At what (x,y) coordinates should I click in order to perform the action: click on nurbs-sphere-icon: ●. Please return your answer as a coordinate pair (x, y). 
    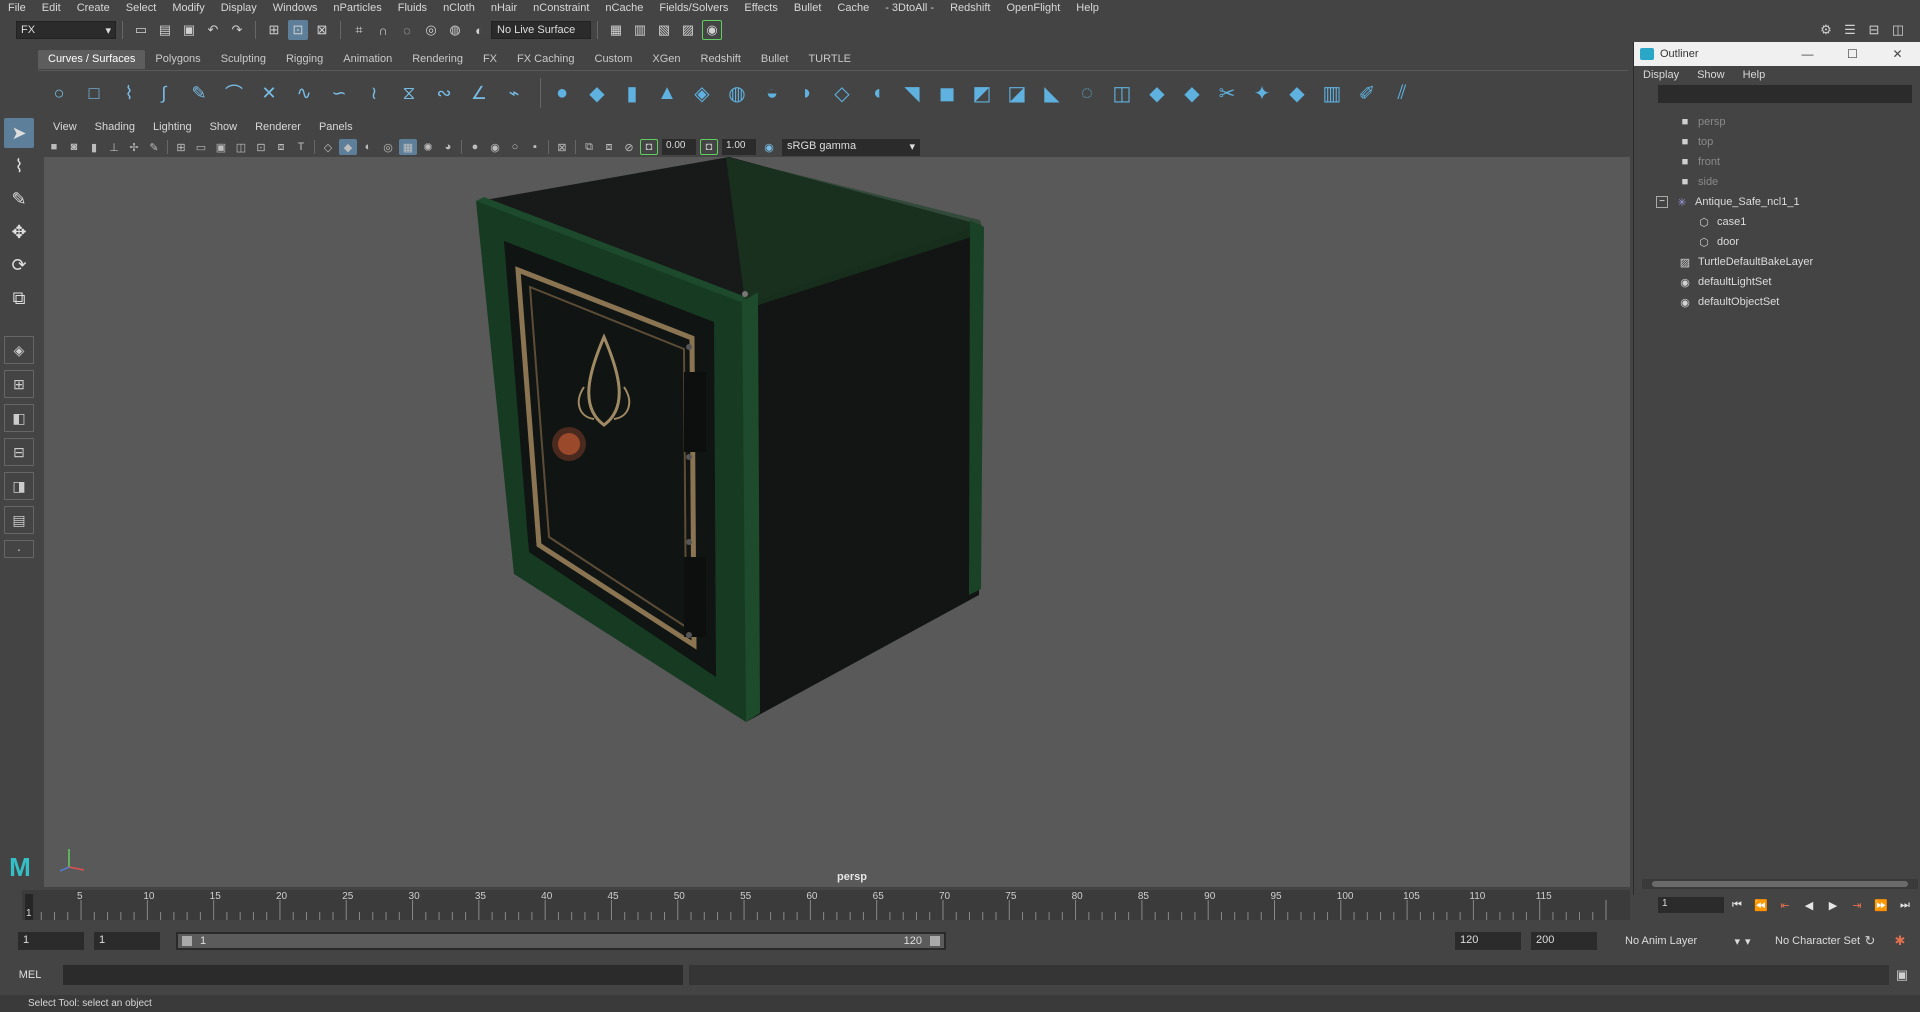
    Looking at the image, I should click on (562, 93).